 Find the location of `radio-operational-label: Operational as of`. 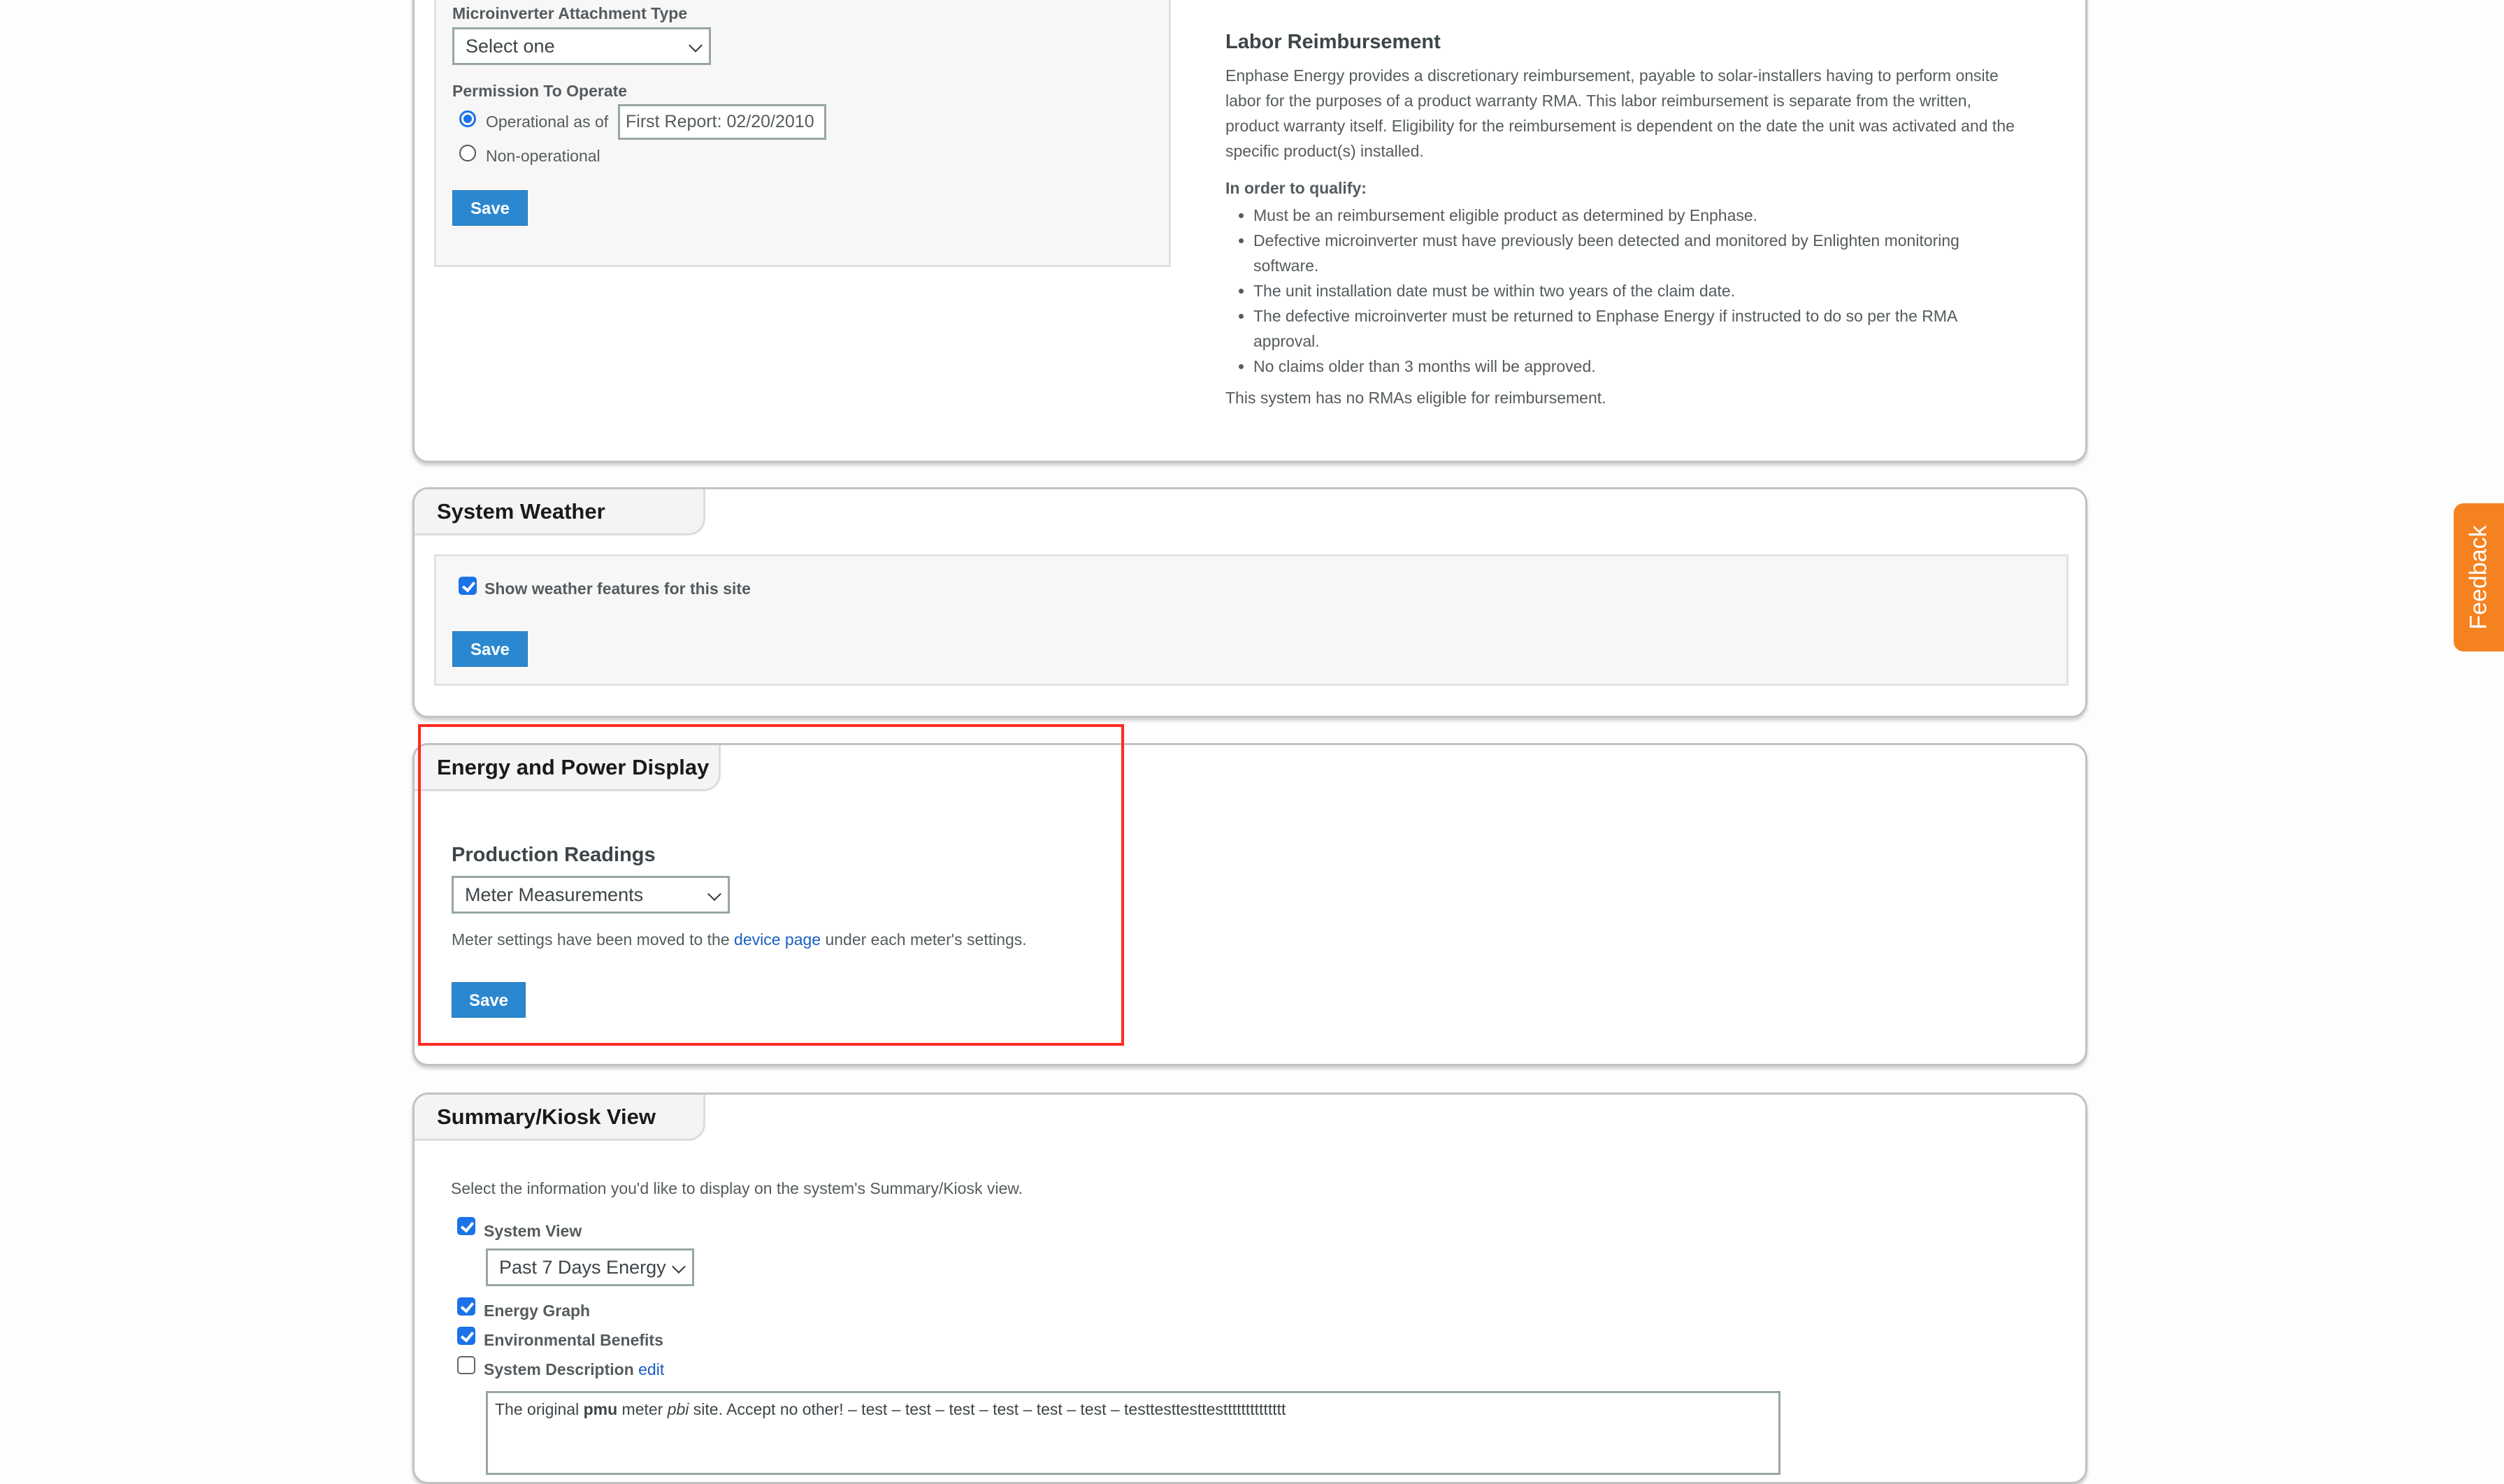

radio-operational-label: Operational as of is located at coordinates (547, 122).